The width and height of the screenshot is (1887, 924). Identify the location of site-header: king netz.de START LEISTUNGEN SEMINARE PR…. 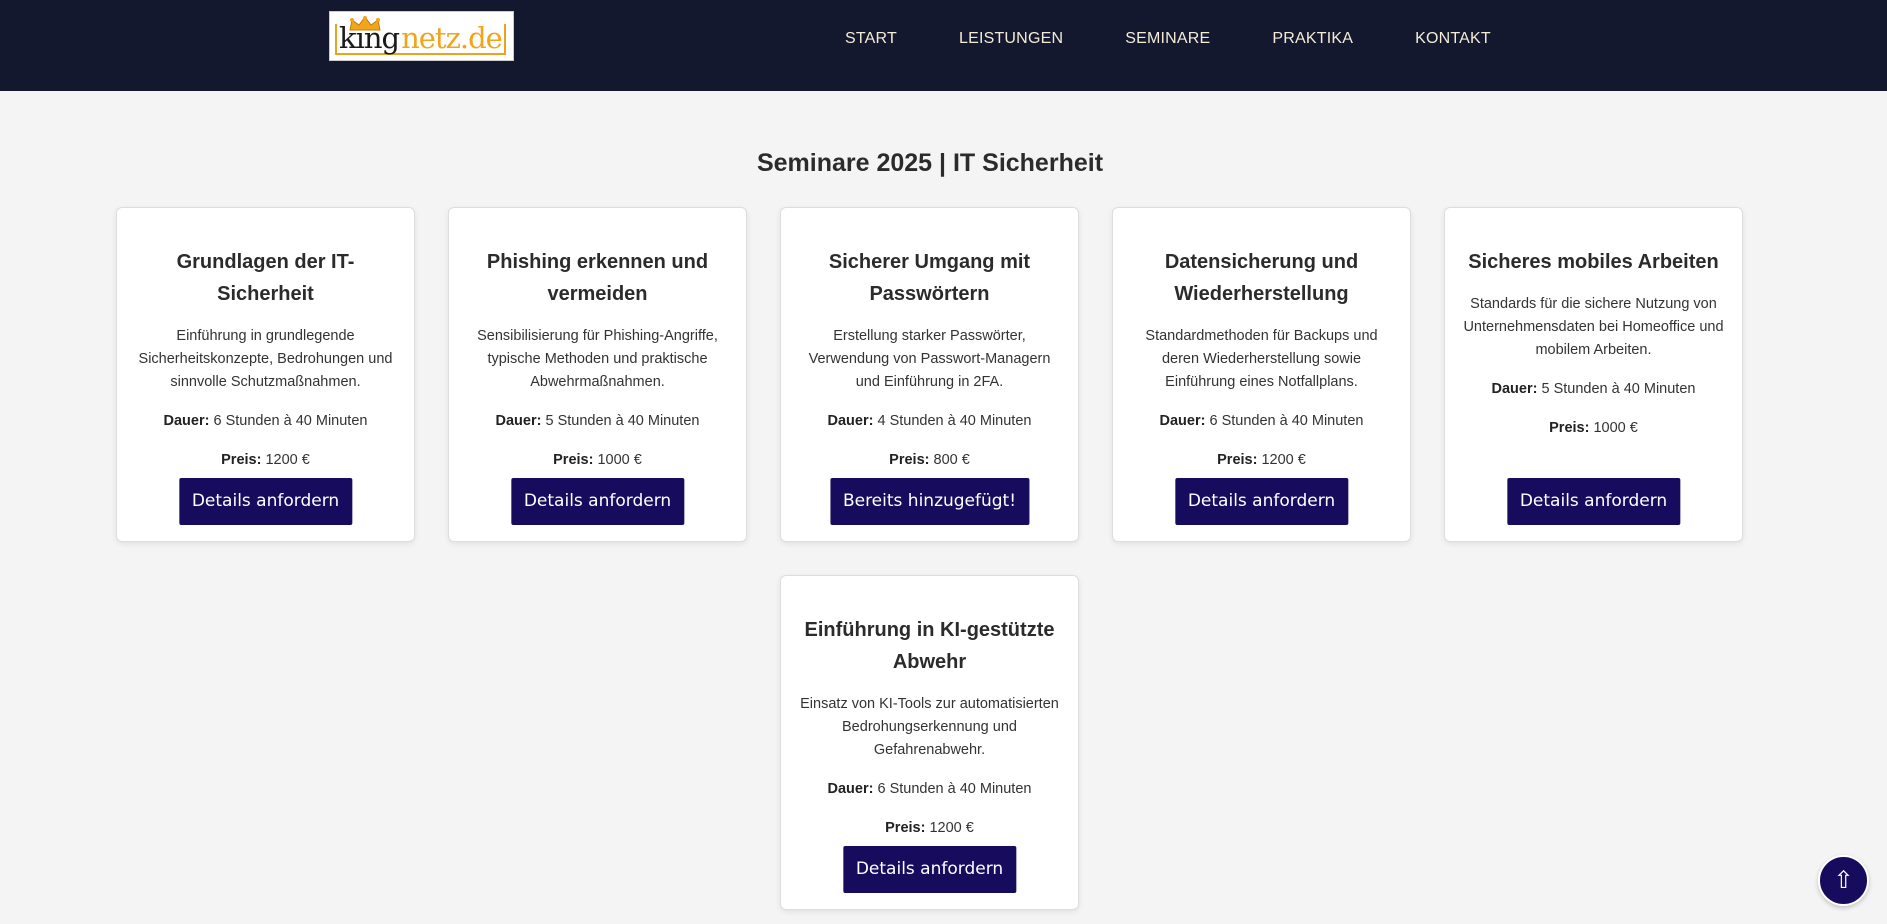
(943, 45).